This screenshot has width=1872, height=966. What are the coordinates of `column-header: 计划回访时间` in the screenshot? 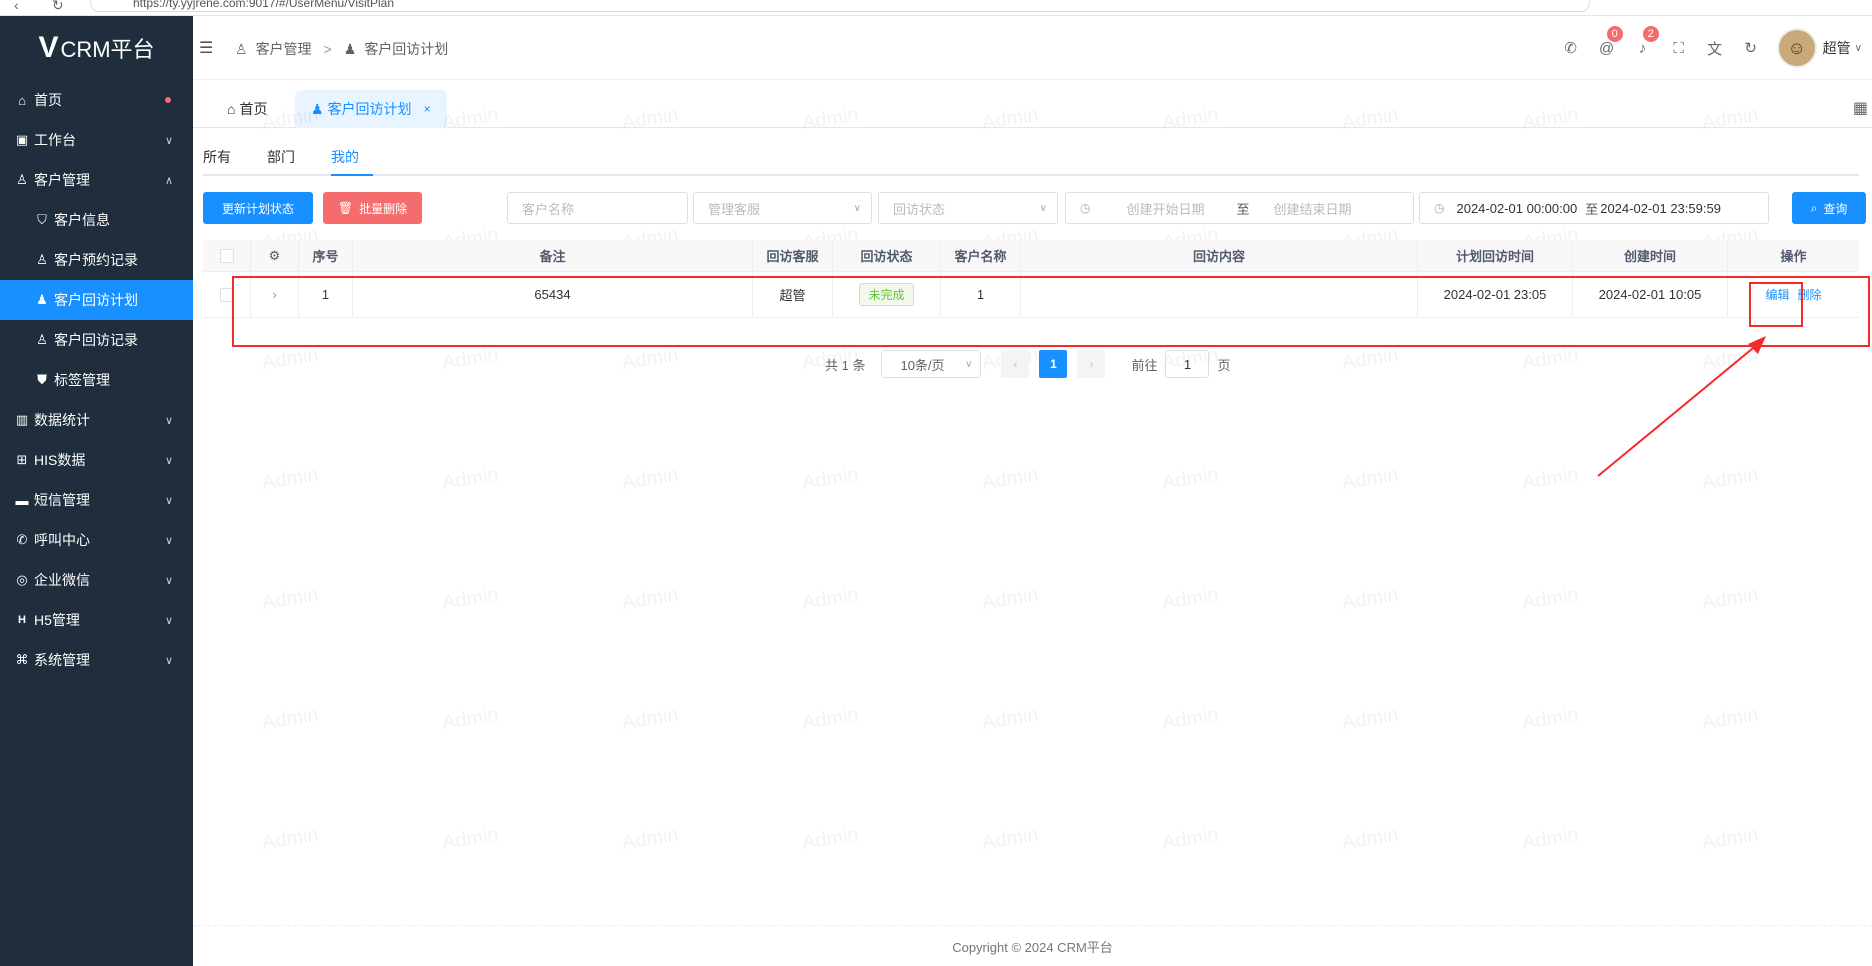 It's located at (1495, 255).